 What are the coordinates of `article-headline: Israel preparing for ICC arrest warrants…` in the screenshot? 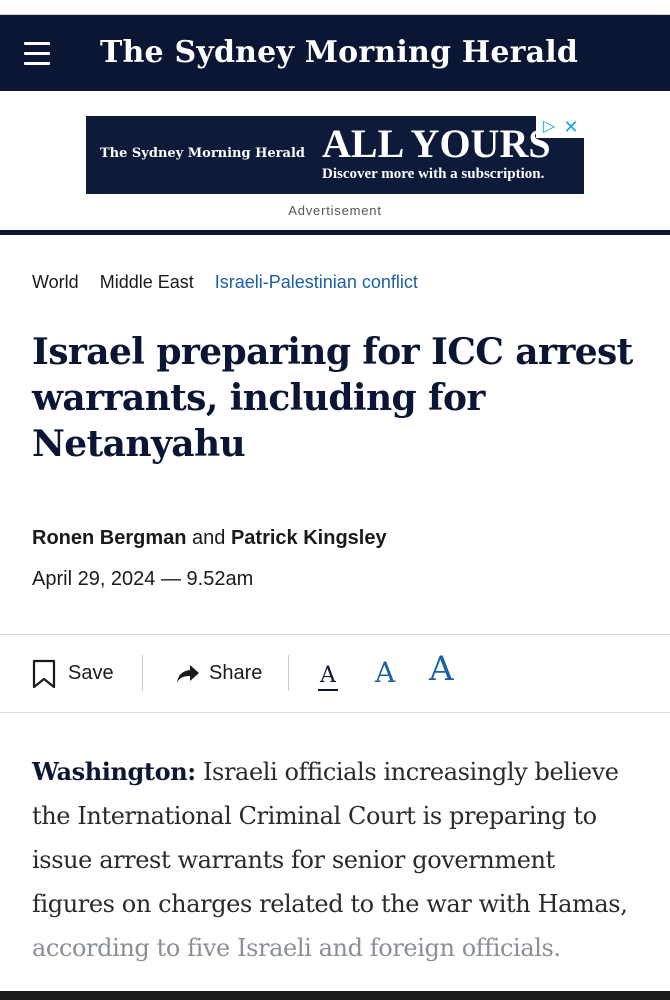 It's located at (332, 398).